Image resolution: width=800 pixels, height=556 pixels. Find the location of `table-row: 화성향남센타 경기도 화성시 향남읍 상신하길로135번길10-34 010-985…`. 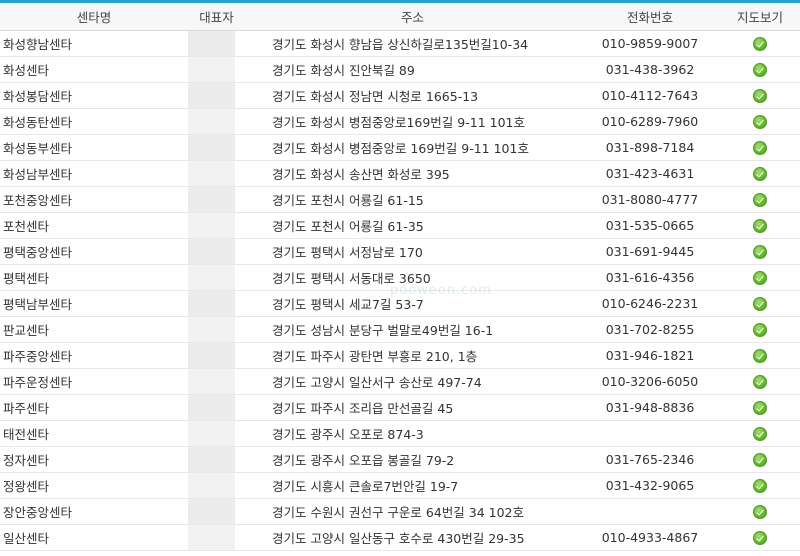

table-row: 화성향남센타 경기도 화성시 향남읍 상신하길로135번길10-34 010-985… is located at coordinates (400, 43).